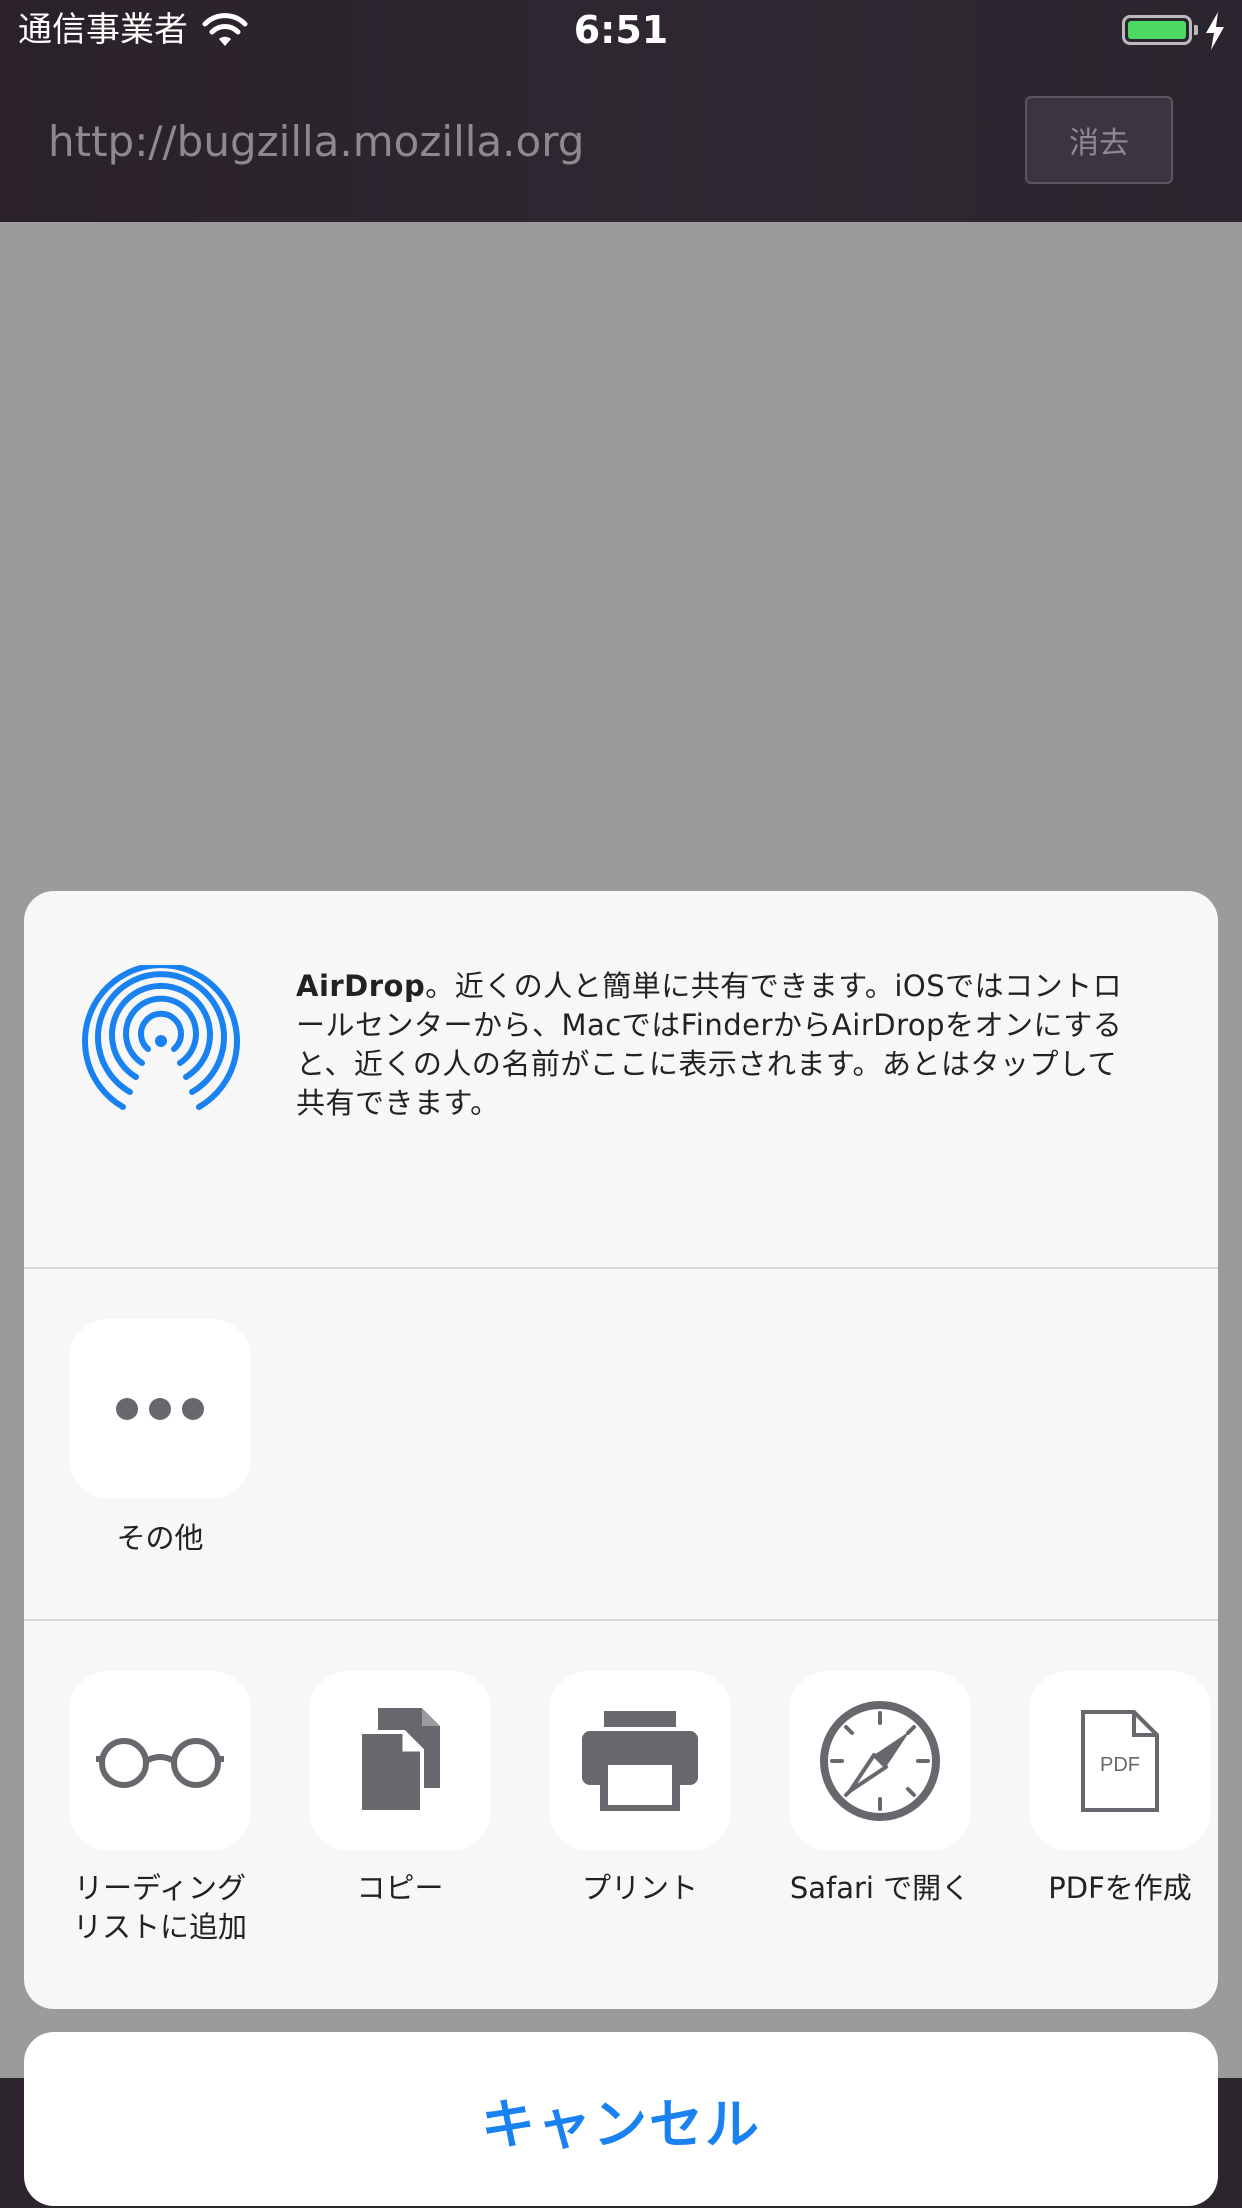 This screenshot has width=1242, height=2208. Describe the element at coordinates (880, 1888) in the screenshot. I see `open-in-safari-label: Safari で開く` at that location.